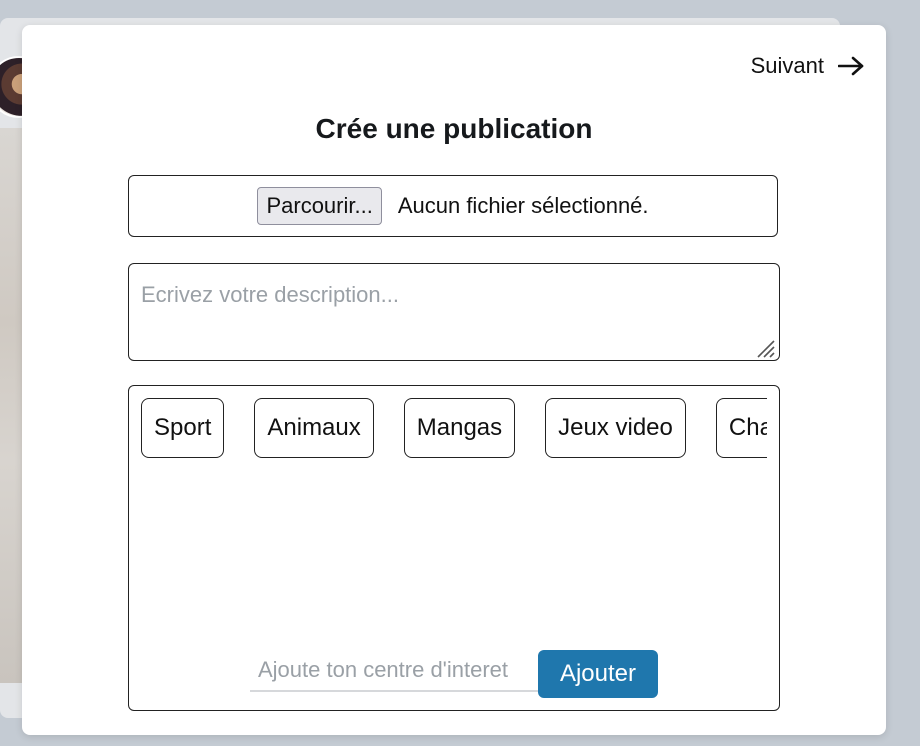  I want to click on interest-chip: Sport, so click(183, 428).